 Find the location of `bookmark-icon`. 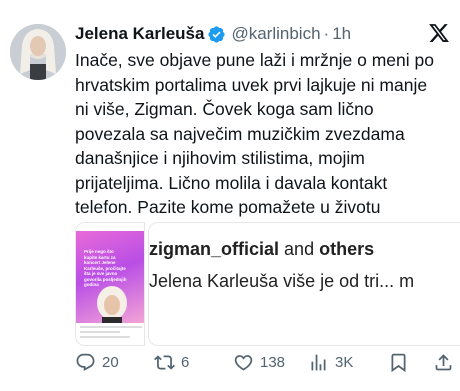

bookmark-icon is located at coordinates (398, 362).